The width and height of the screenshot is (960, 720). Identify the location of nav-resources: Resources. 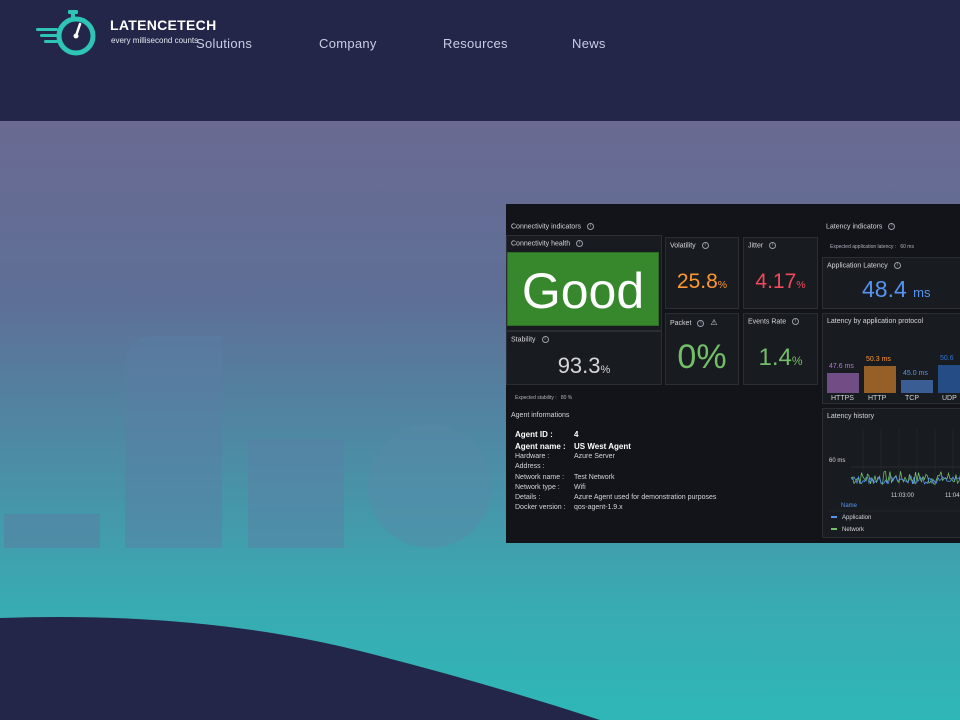
(475, 43).